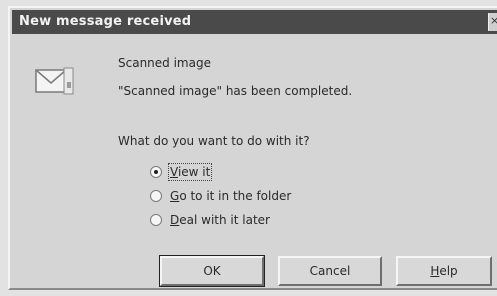 The height and width of the screenshot is (296, 497). What do you see at coordinates (54, 81) in the screenshot?
I see `envelope-icon` at bounding box center [54, 81].